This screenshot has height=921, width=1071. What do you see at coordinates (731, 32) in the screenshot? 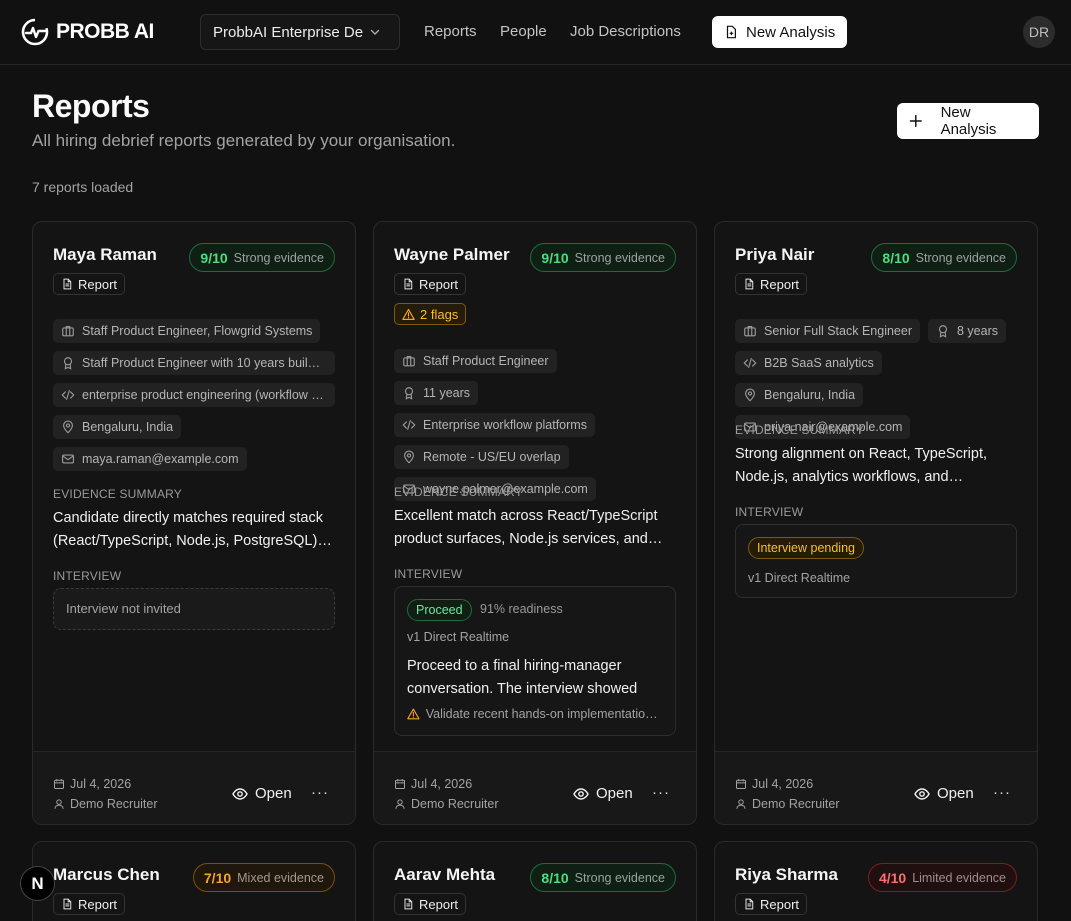
I see `file-plus-icon` at bounding box center [731, 32].